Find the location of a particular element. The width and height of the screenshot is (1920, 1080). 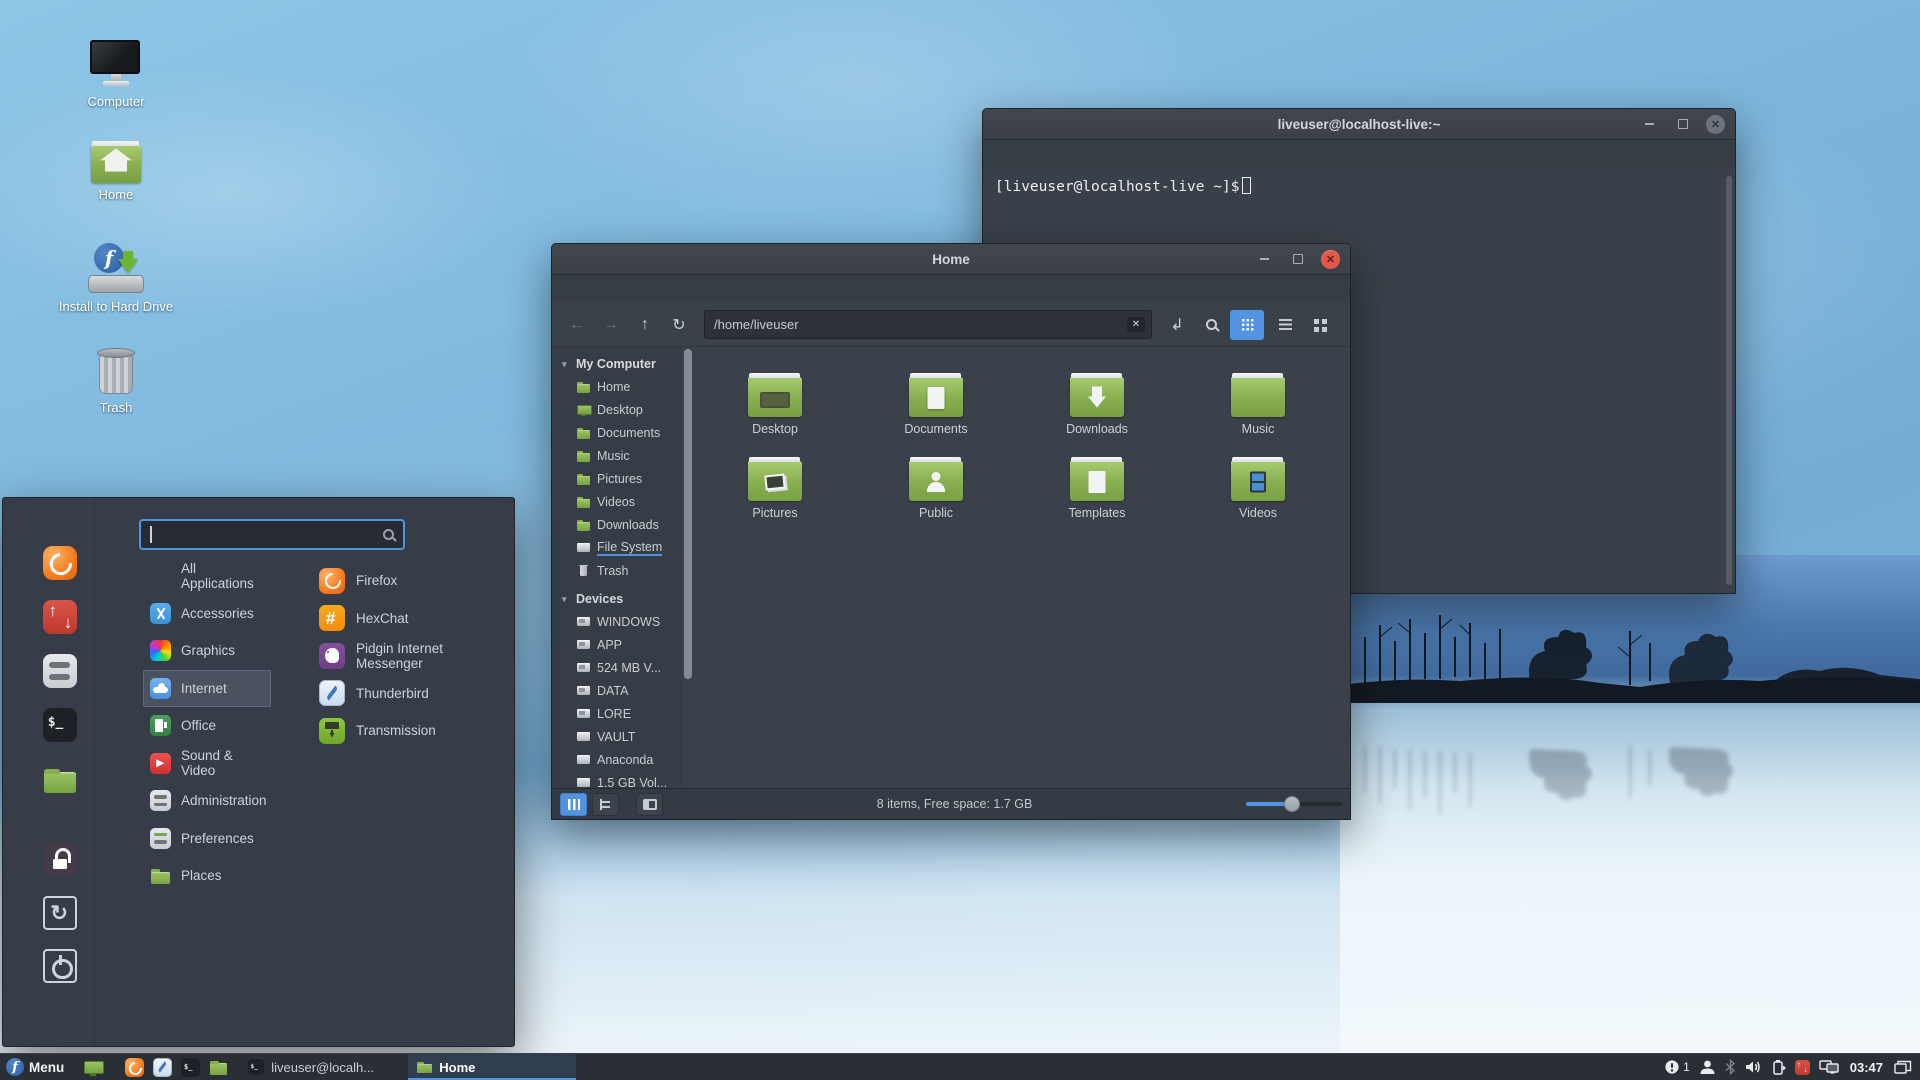

bluetooth-icon is located at coordinates (1730, 1067).